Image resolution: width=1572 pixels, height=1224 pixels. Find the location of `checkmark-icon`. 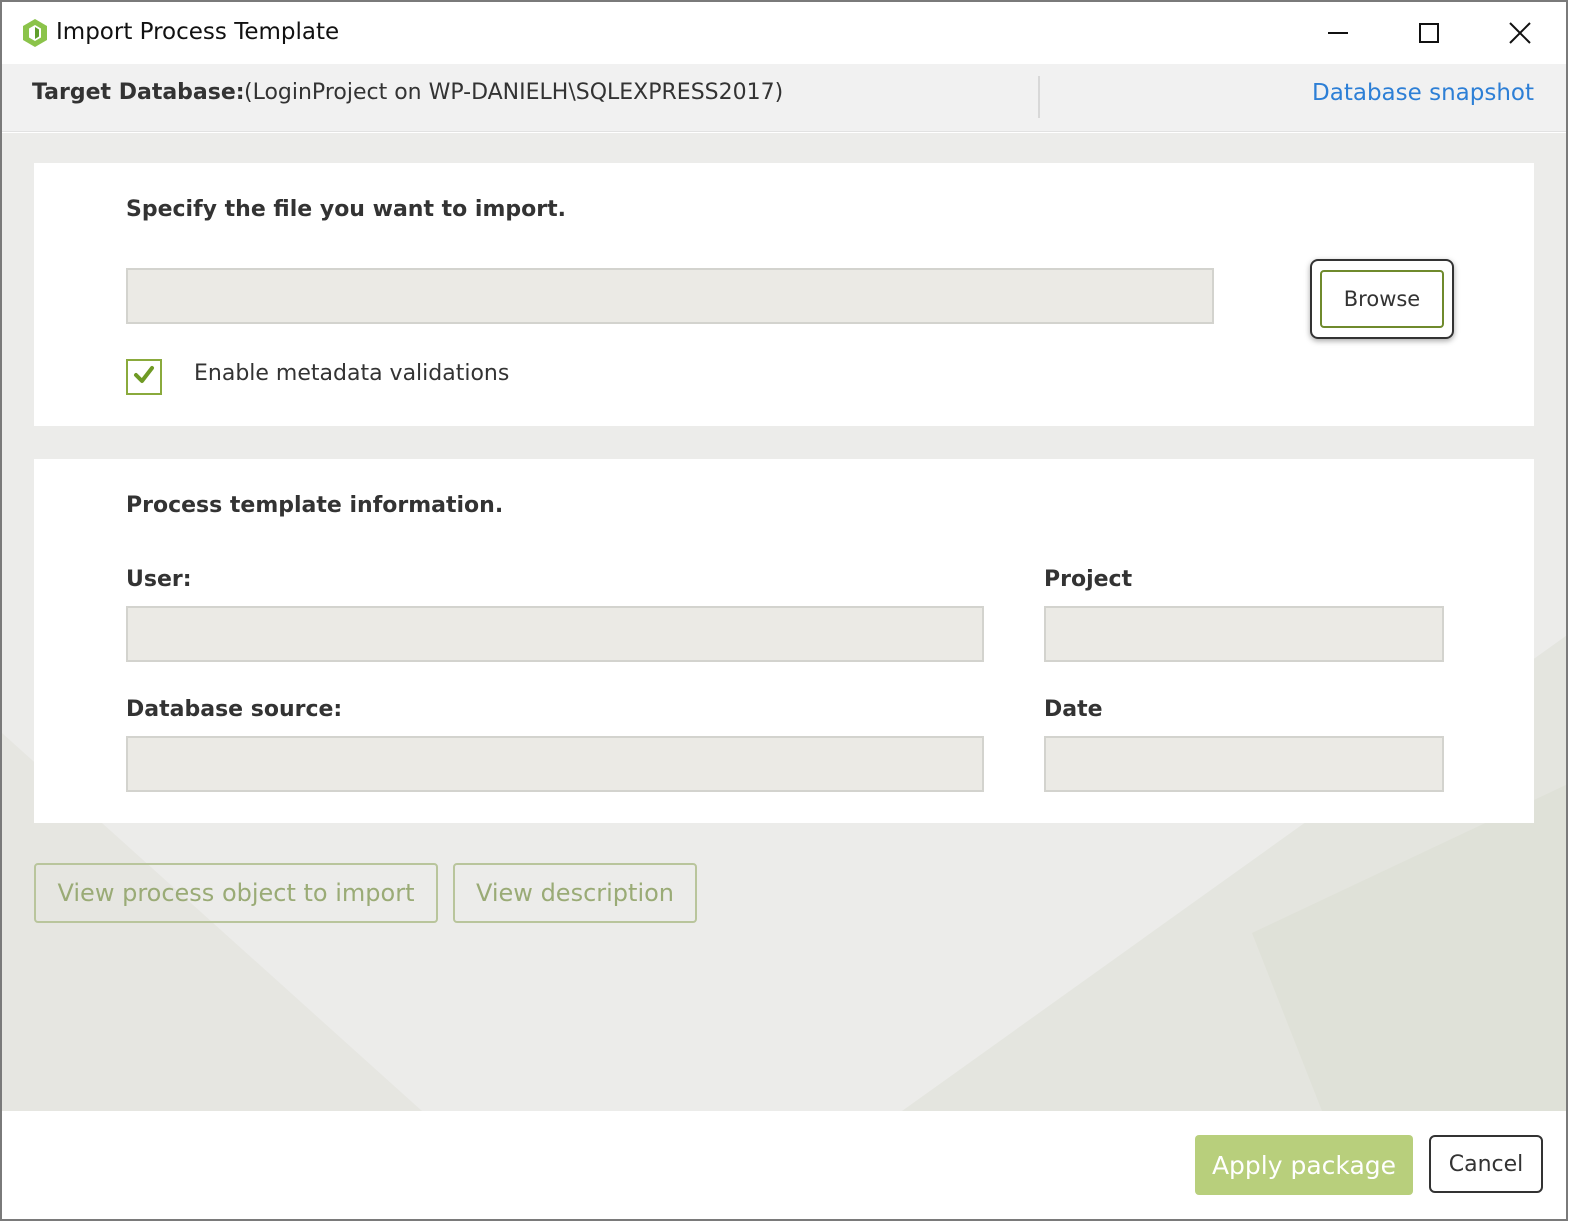

checkmark-icon is located at coordinates (144, 377).